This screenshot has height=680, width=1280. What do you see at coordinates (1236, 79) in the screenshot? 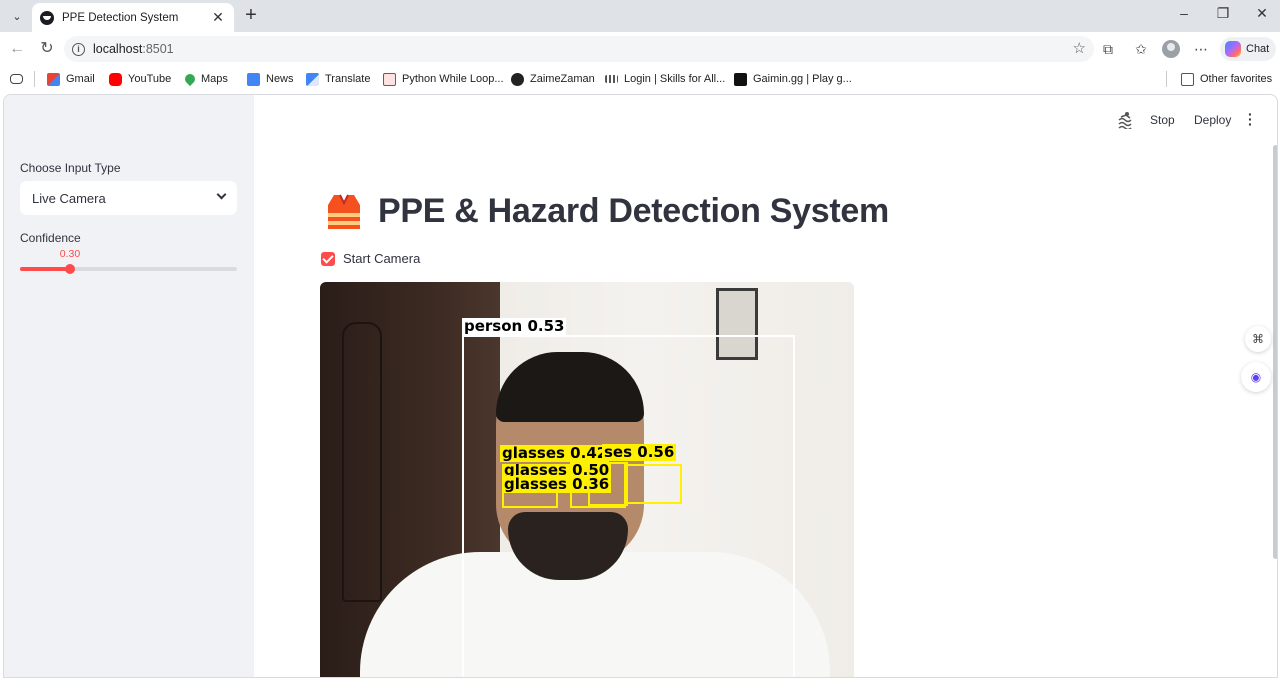
I see `other-favorites-label: Other favorites` at bounding box center [1236, 79].